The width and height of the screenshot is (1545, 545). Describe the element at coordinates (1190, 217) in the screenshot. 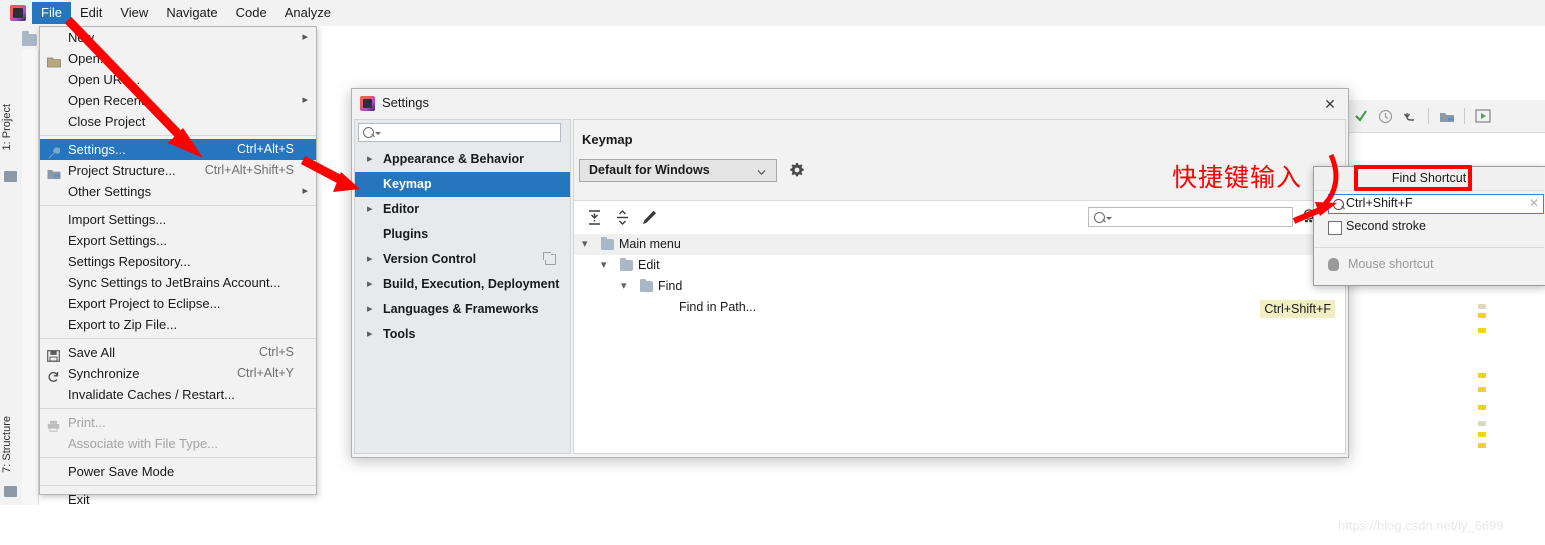

I see `keymap-filter-input` at that location.